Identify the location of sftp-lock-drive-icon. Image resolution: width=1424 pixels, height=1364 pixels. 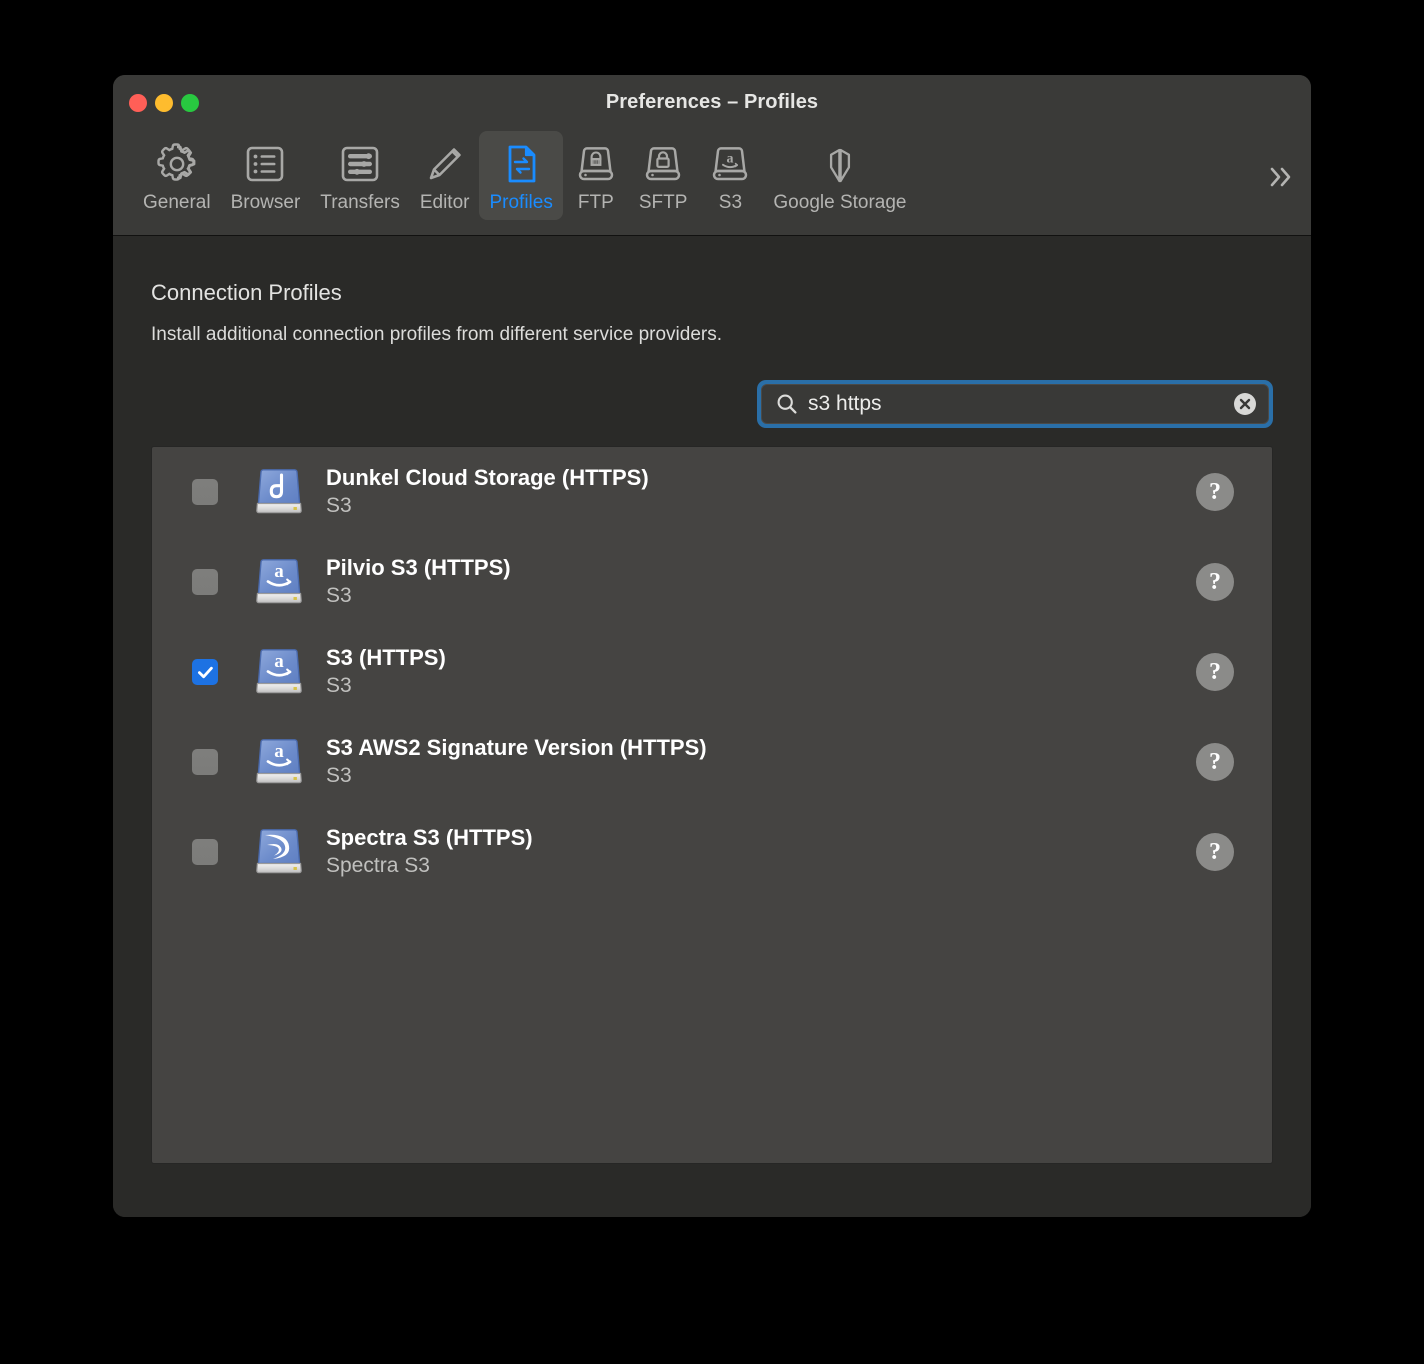
(663, 164).